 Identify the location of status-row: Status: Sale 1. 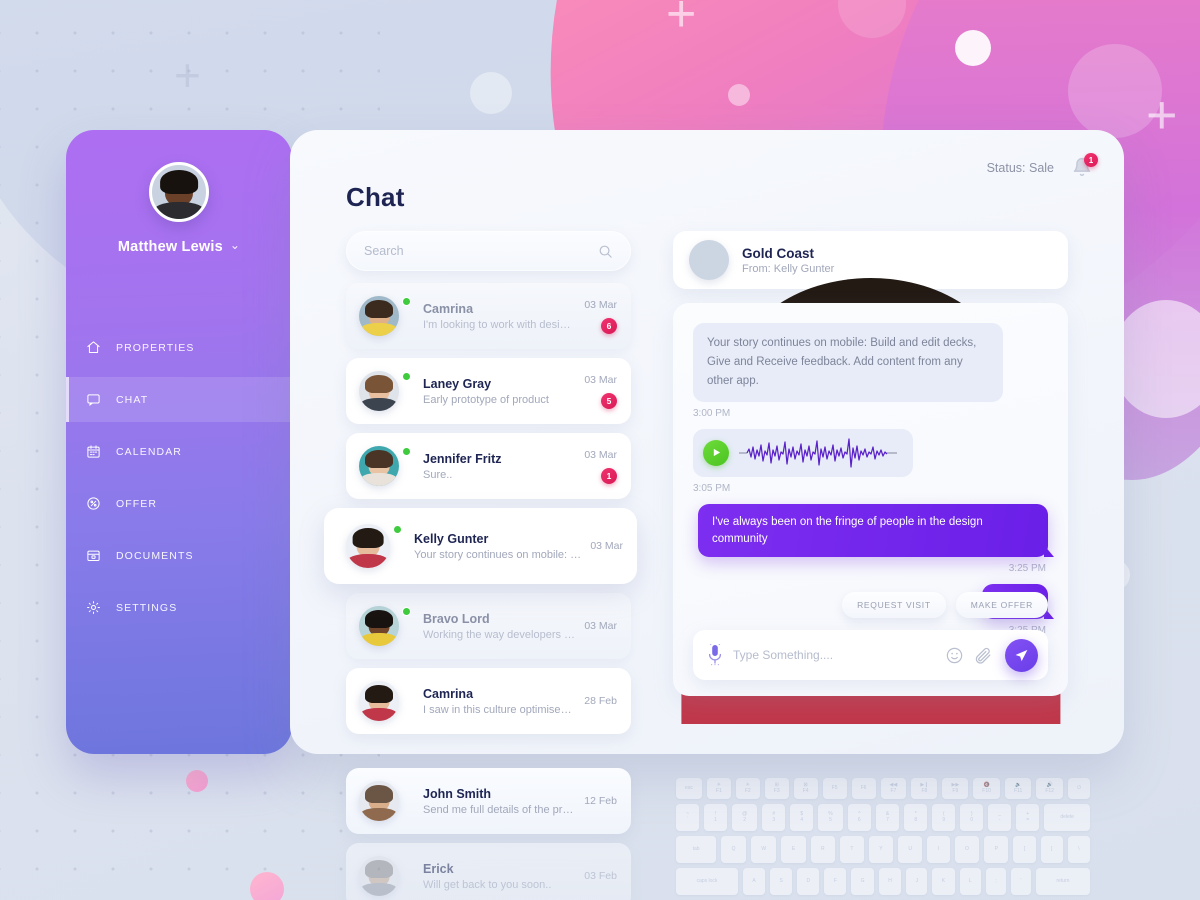
(1042, 166).